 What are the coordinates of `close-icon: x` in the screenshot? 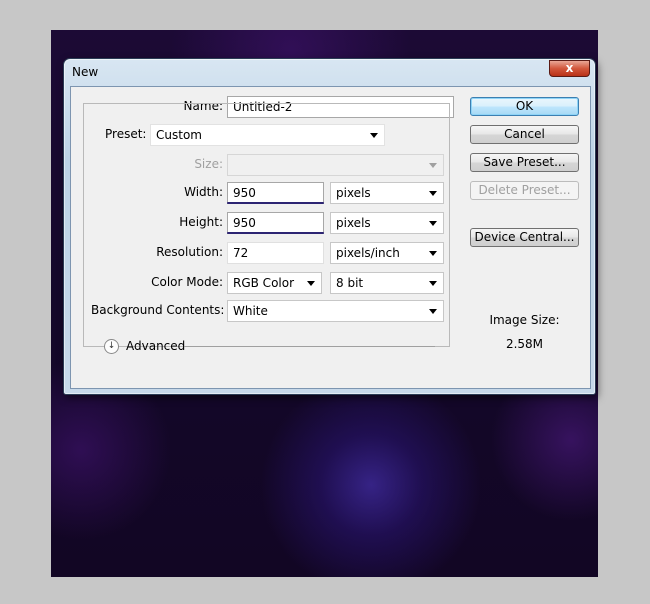 It's located at (569, 68).